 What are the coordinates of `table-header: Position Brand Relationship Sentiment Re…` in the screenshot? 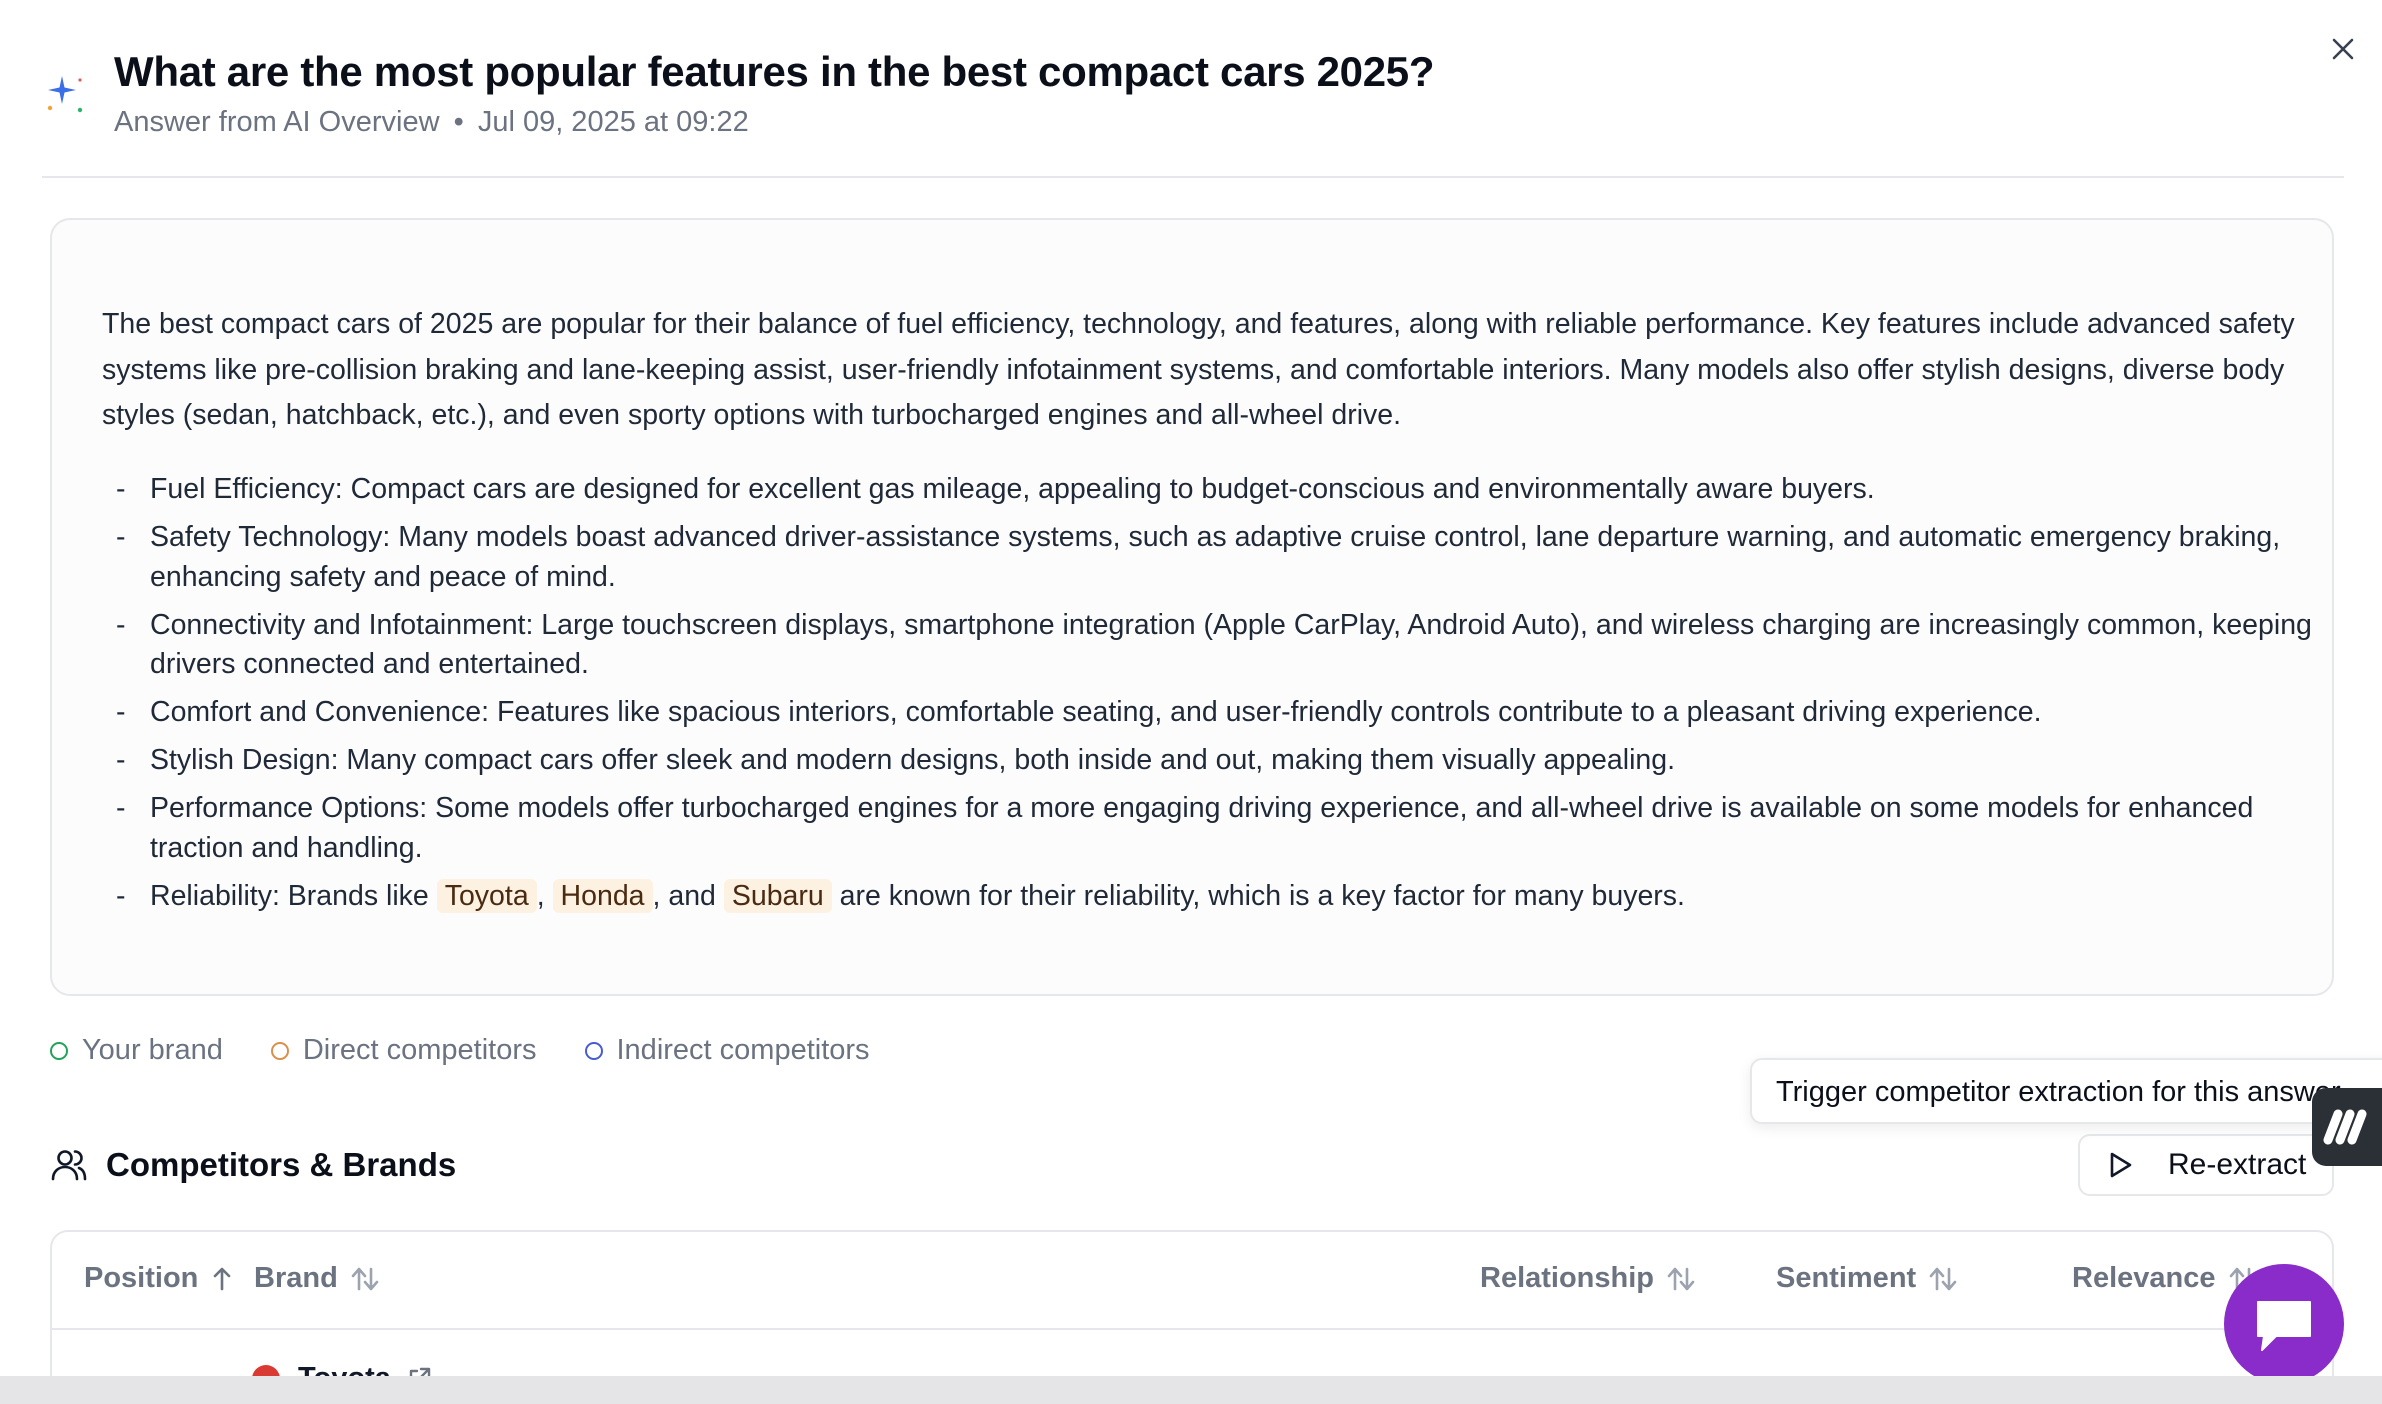 It's located at (1192, 1281).